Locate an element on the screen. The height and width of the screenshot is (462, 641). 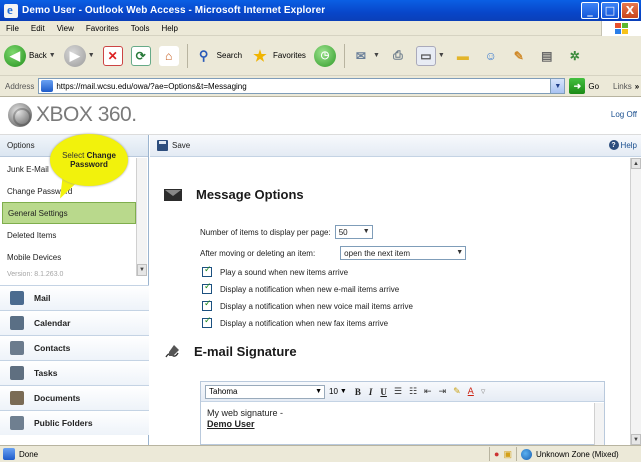
nav-documents: Documents is located at coordinates (74, 397).